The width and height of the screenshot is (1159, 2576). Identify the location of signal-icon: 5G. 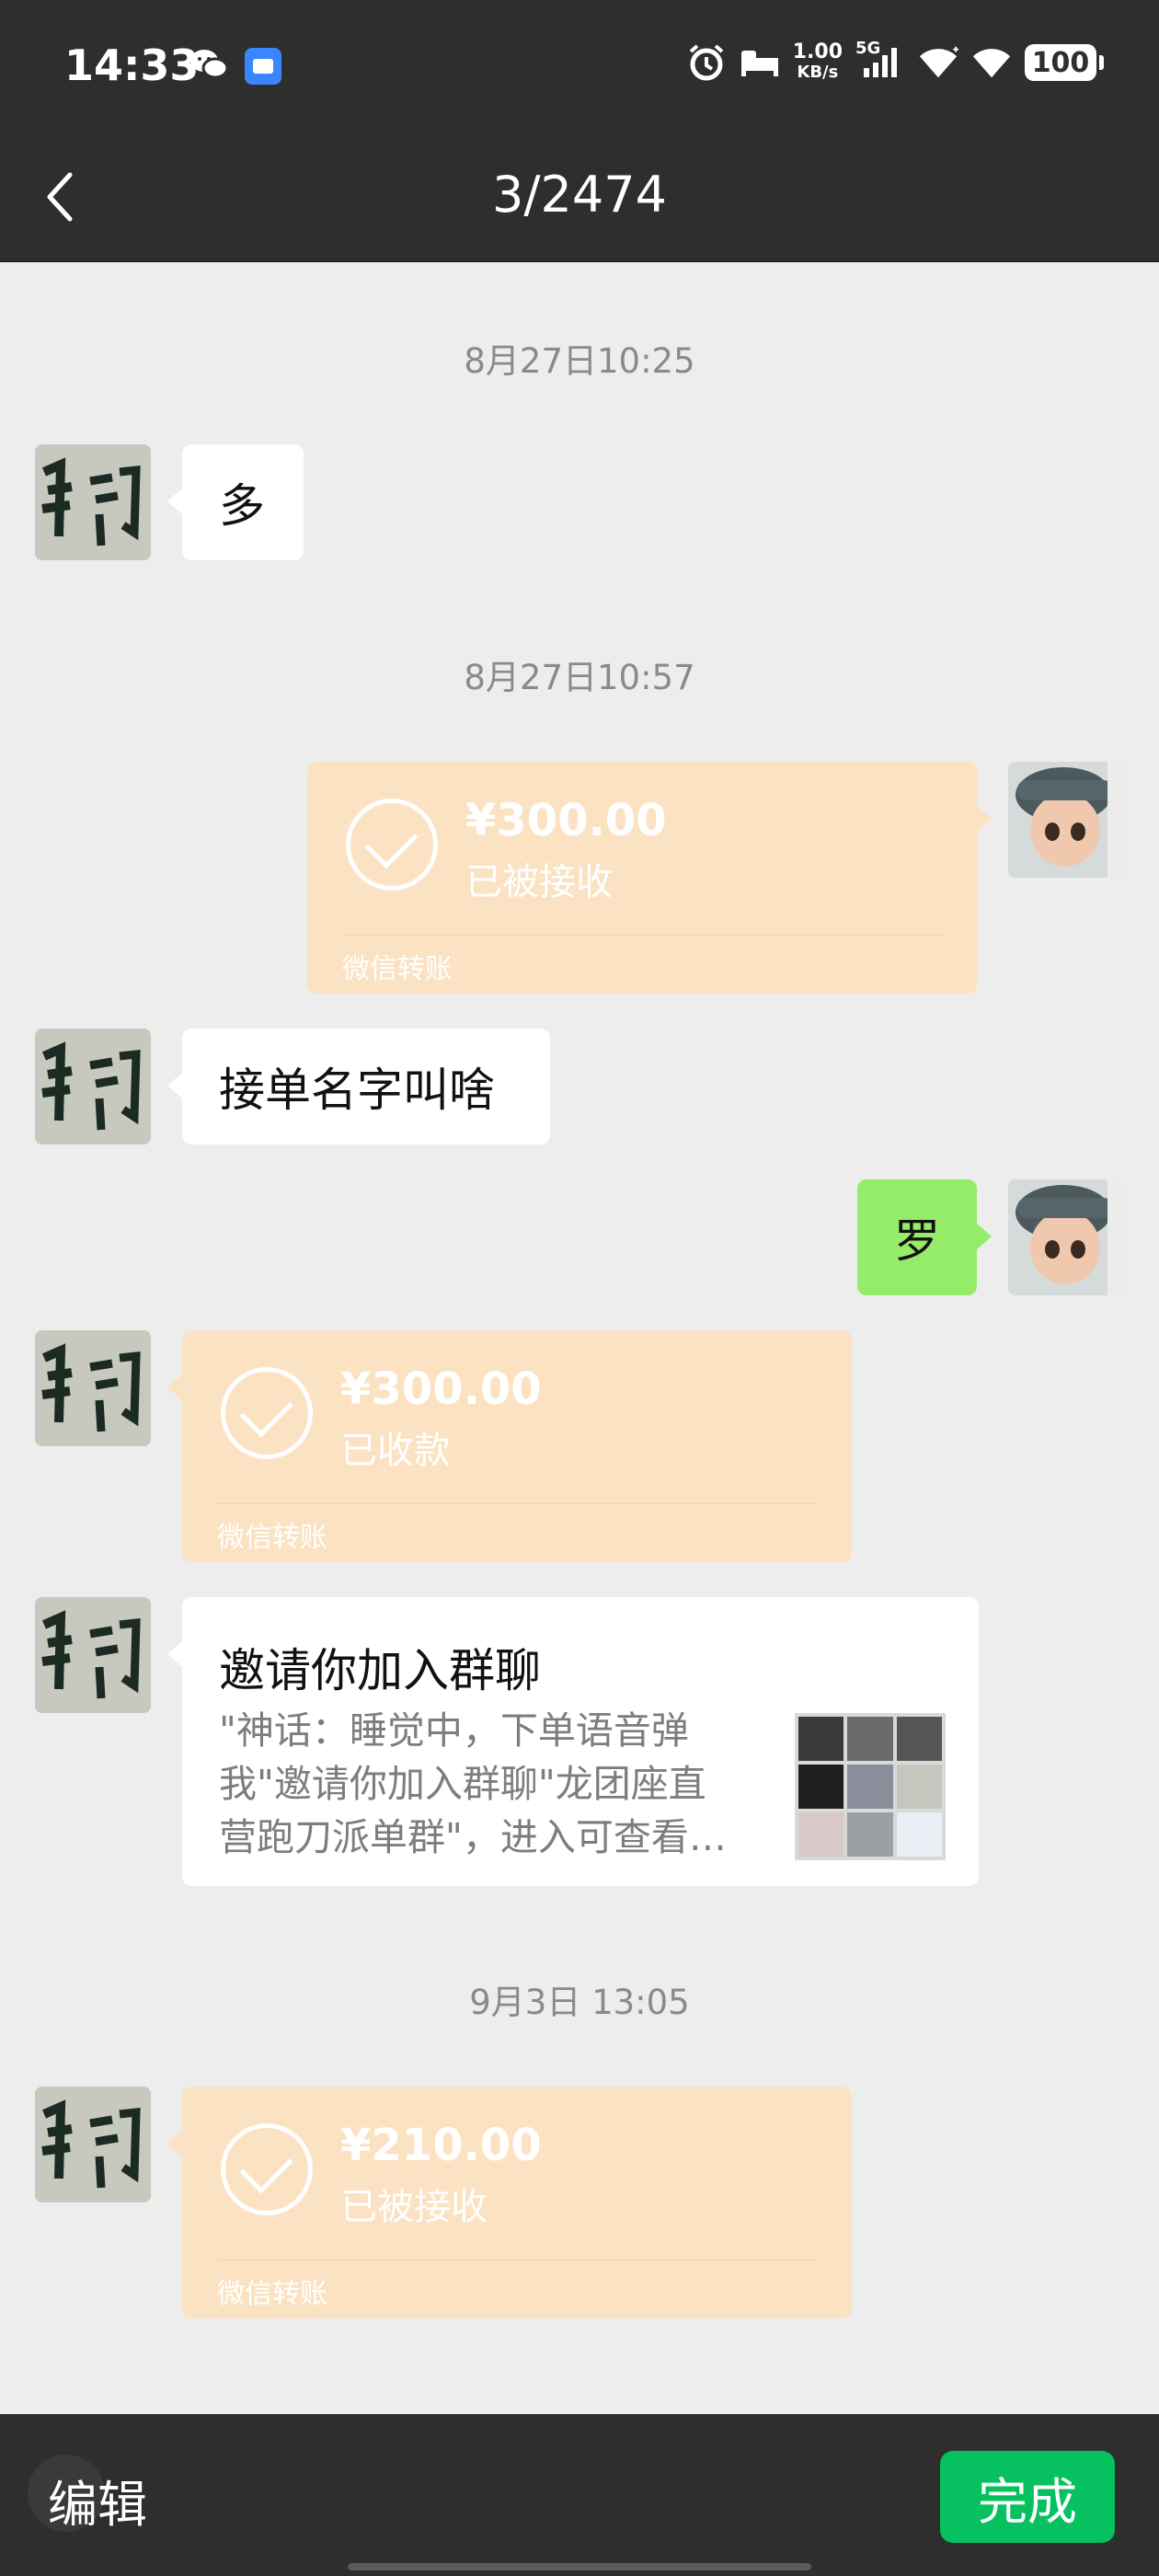
(880, 61).